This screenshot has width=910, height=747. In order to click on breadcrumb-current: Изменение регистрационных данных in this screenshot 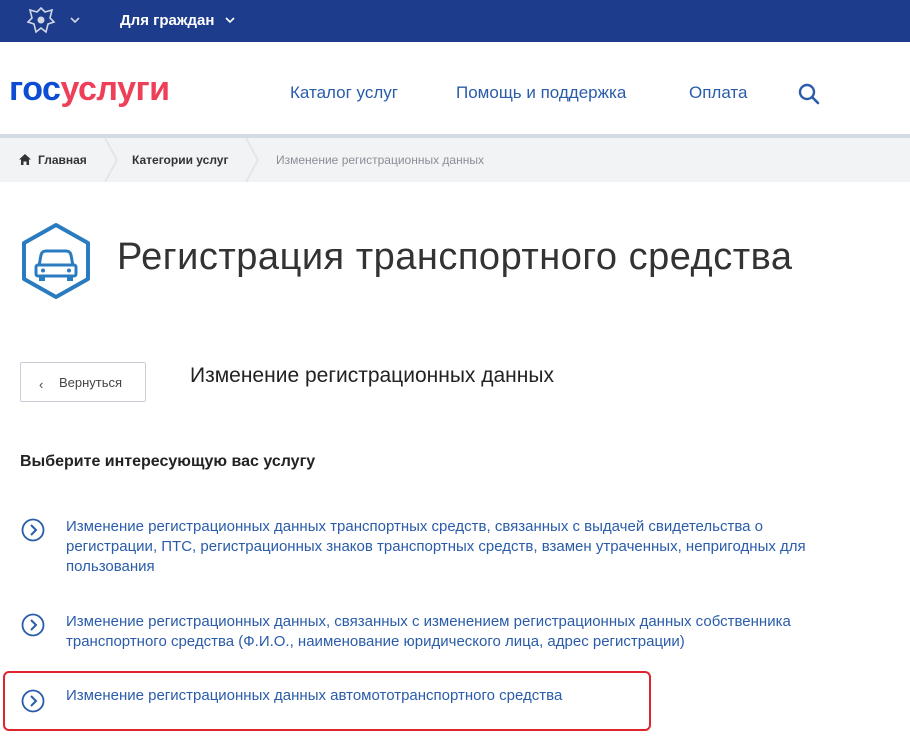, I will do `click(380, 160)`.